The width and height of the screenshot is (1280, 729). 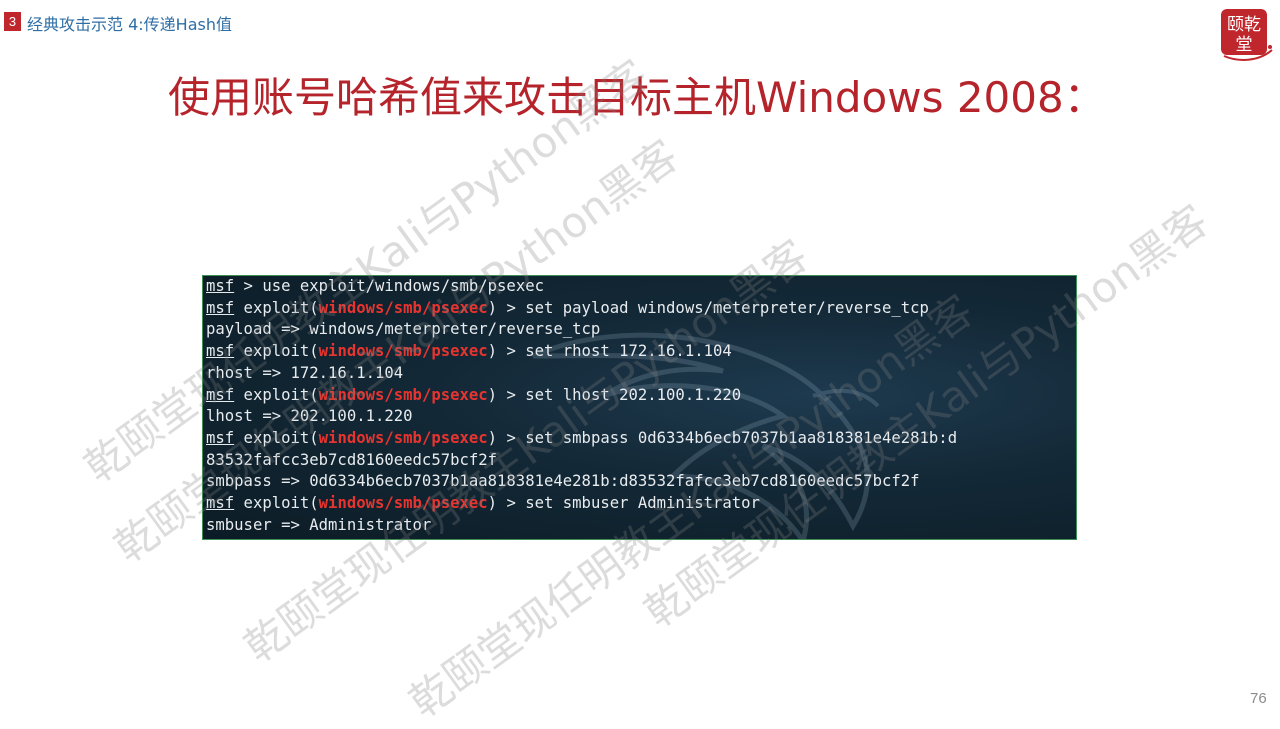 What do you see at coordinates (389, 286) in the screenshot?
I see `command-text: > use exploit/windows/smb/psexec` at bounding box center [389, 286].